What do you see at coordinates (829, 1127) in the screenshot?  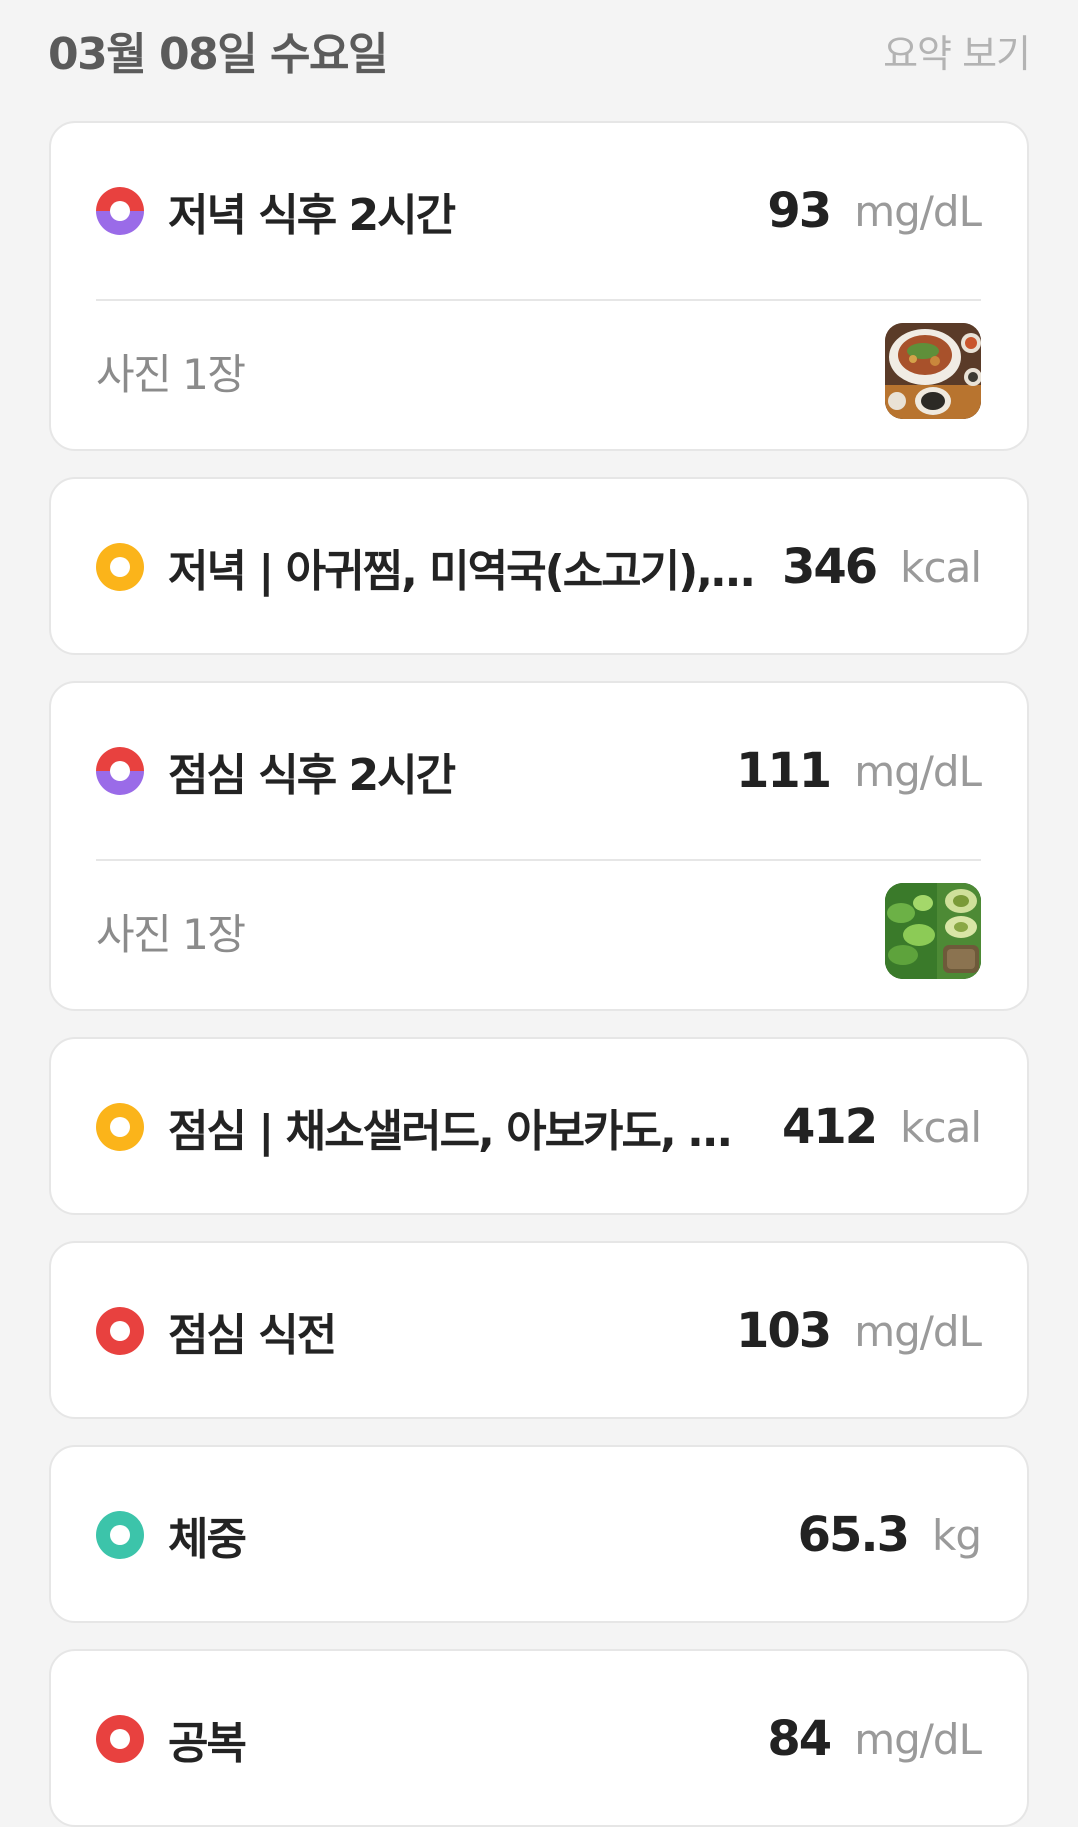 I see `entry-value: 412` at bounding box center [829, 1127].